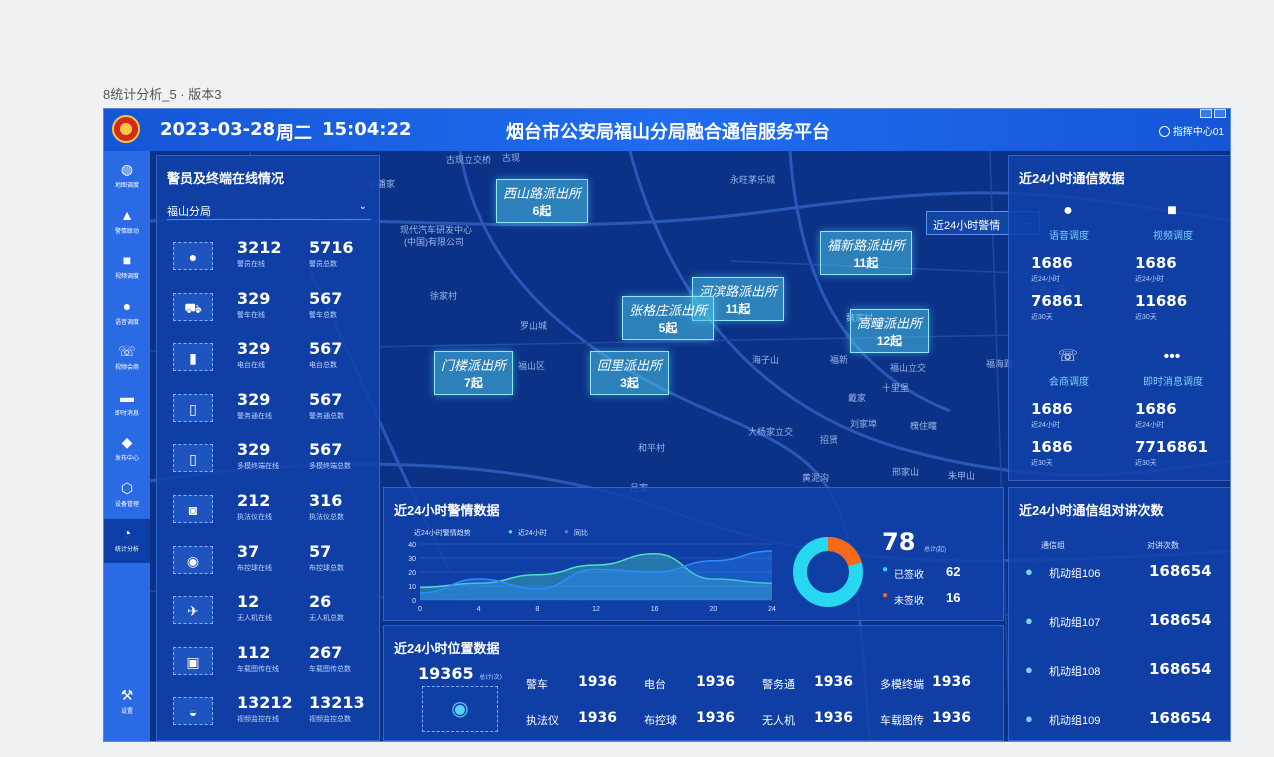 The width and height of the screenshot is (1274, 757). I want to click on unsigned-label: 未签收, so click(909, 601).